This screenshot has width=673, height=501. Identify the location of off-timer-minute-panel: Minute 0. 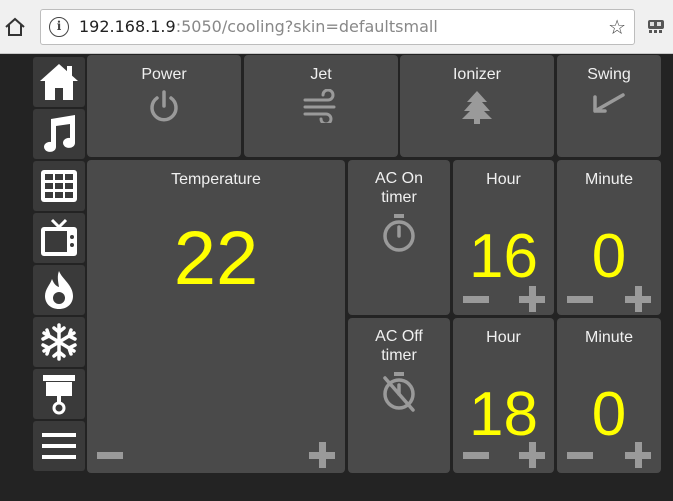
(609, 395).